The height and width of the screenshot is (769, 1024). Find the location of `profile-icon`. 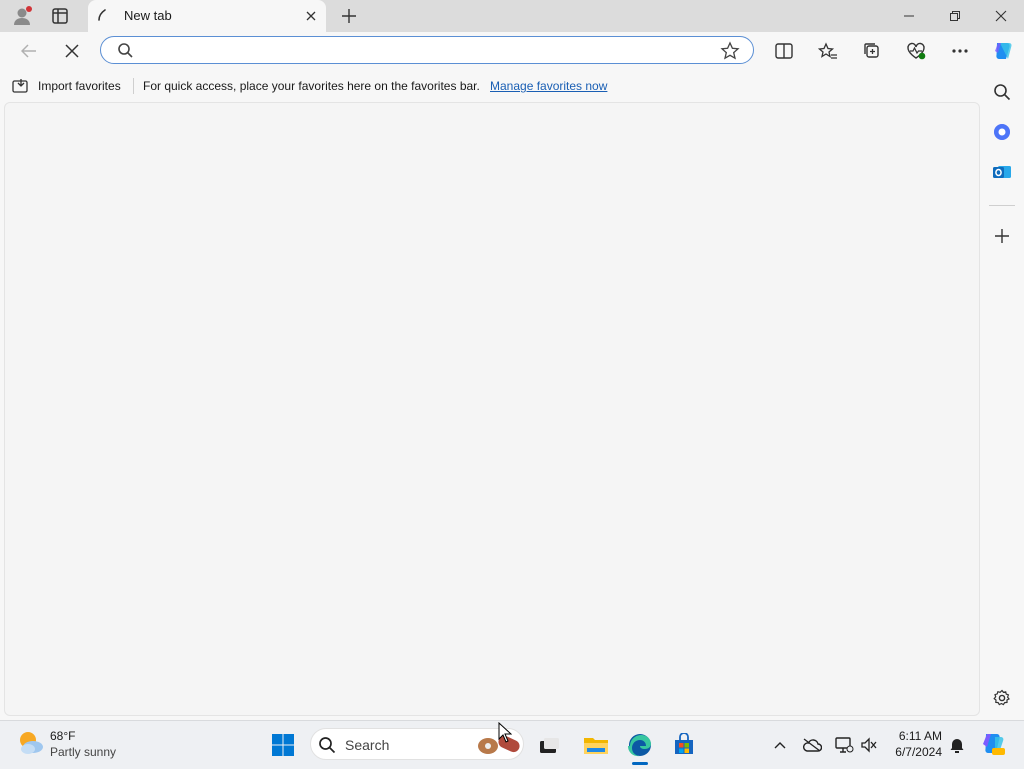

profile-icon is located at coordinates (22, 16).